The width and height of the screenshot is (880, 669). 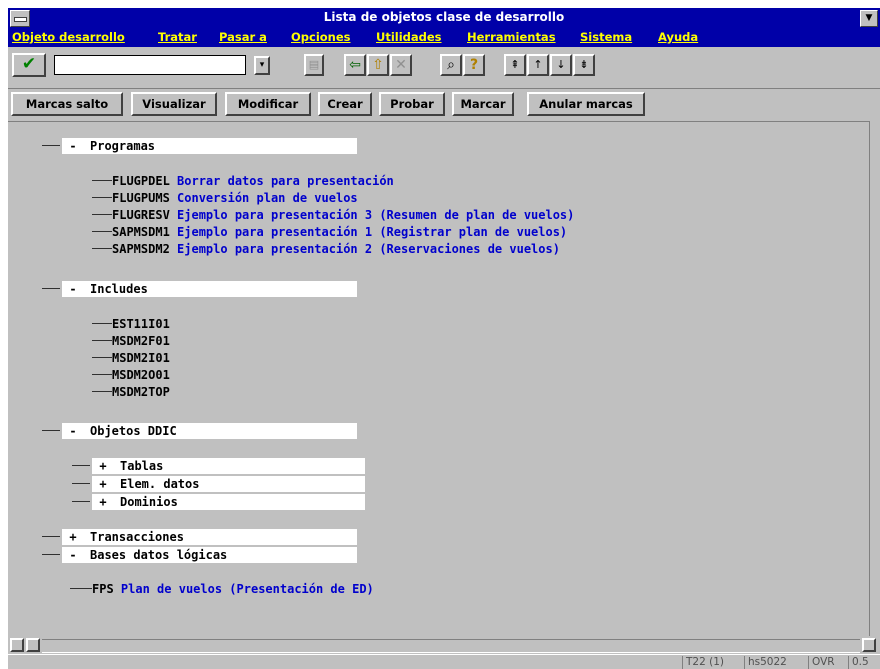 I want to click on list-item: MSDM2F01, so click(x=131, y=341).